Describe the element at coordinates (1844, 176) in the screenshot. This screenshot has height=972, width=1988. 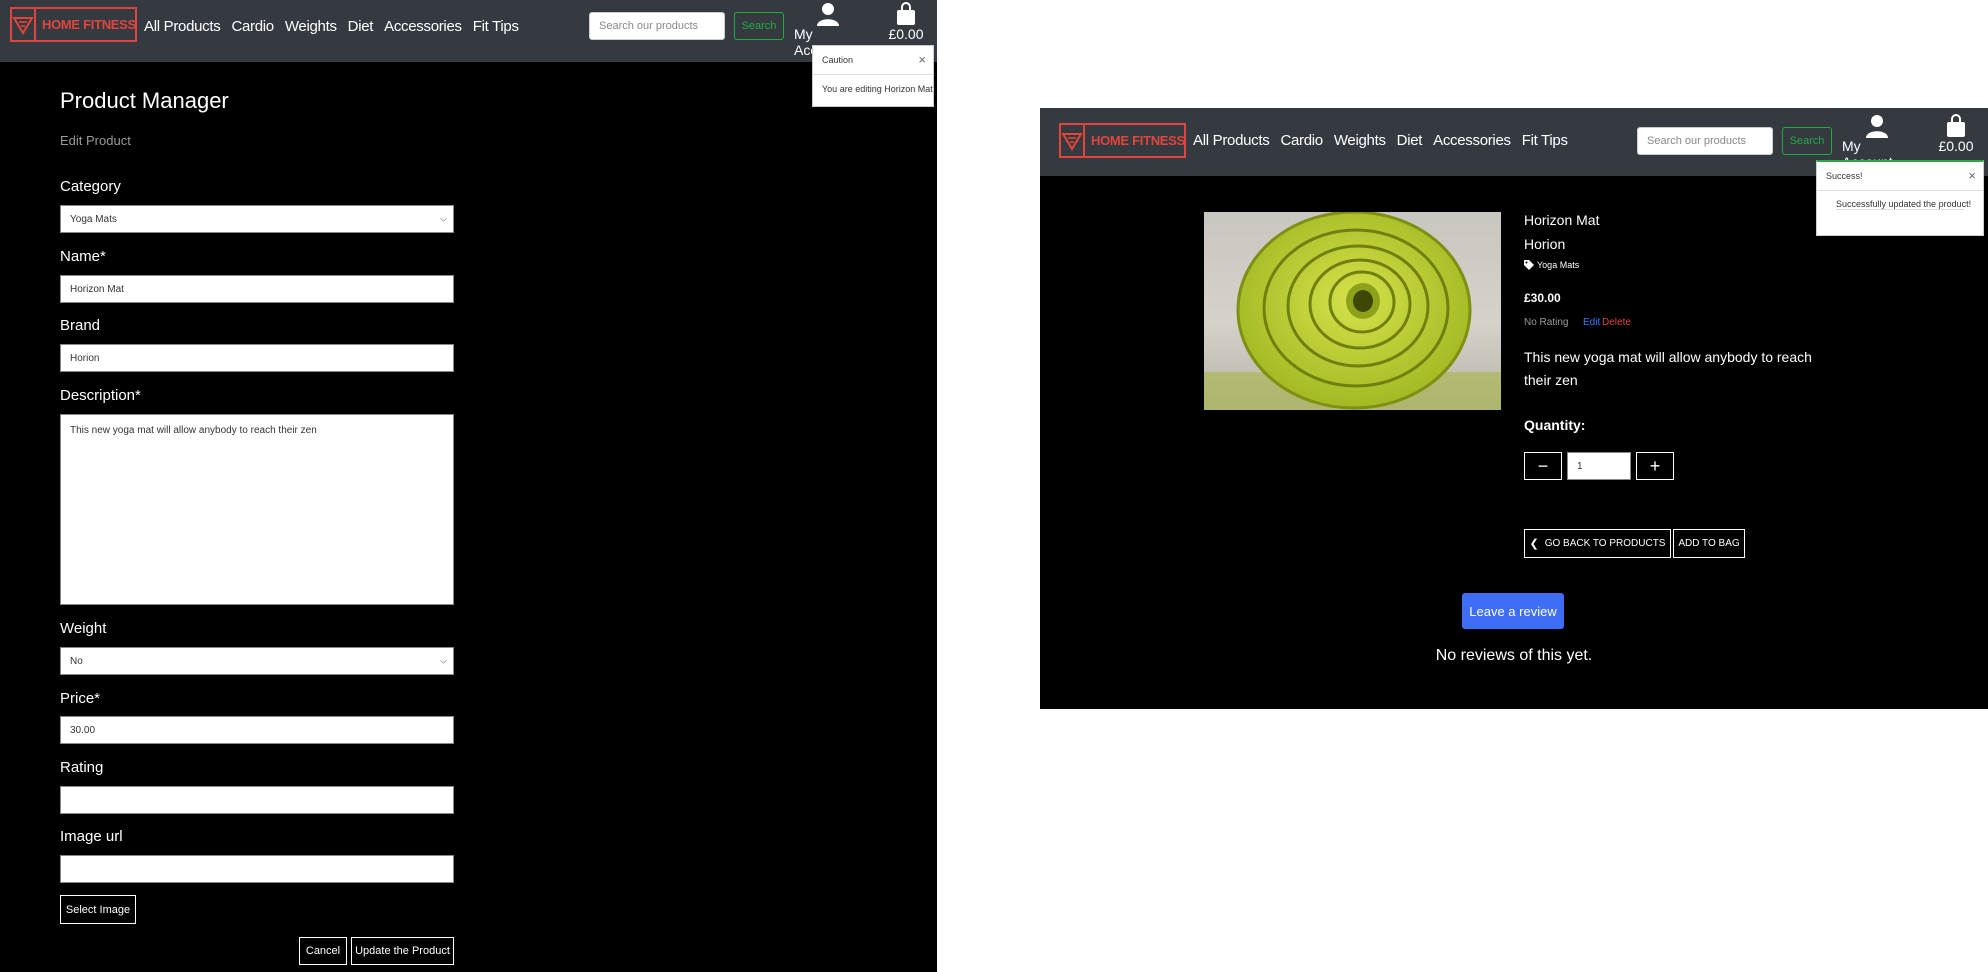
I see `toast-title: Success!` at that location.